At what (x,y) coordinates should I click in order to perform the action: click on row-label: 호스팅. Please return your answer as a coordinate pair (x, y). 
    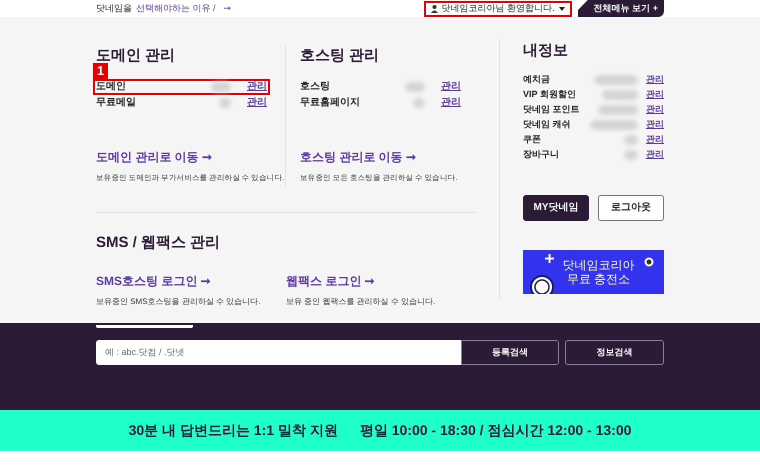
    Looking at the image, I should click on (315, 87).